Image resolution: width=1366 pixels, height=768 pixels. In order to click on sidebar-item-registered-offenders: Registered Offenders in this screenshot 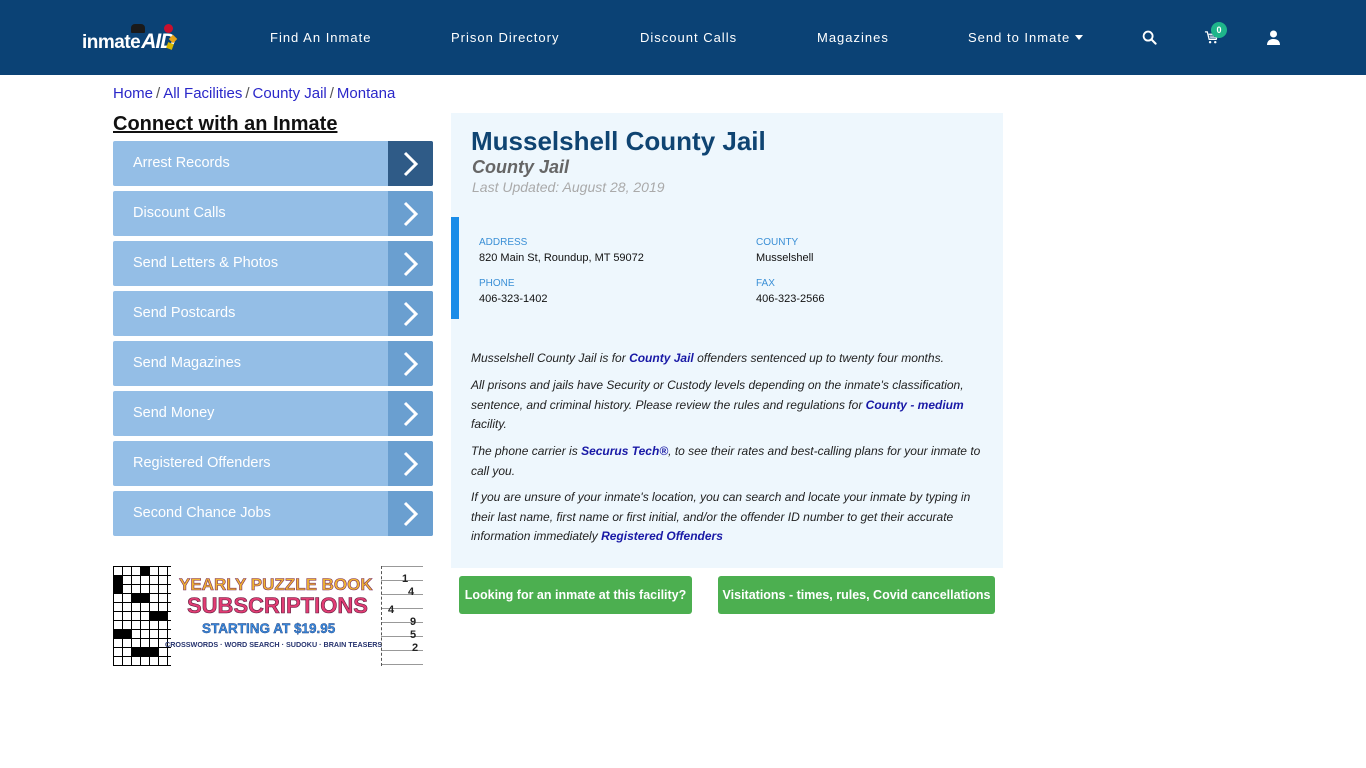, I will do `click(273, 463)`.